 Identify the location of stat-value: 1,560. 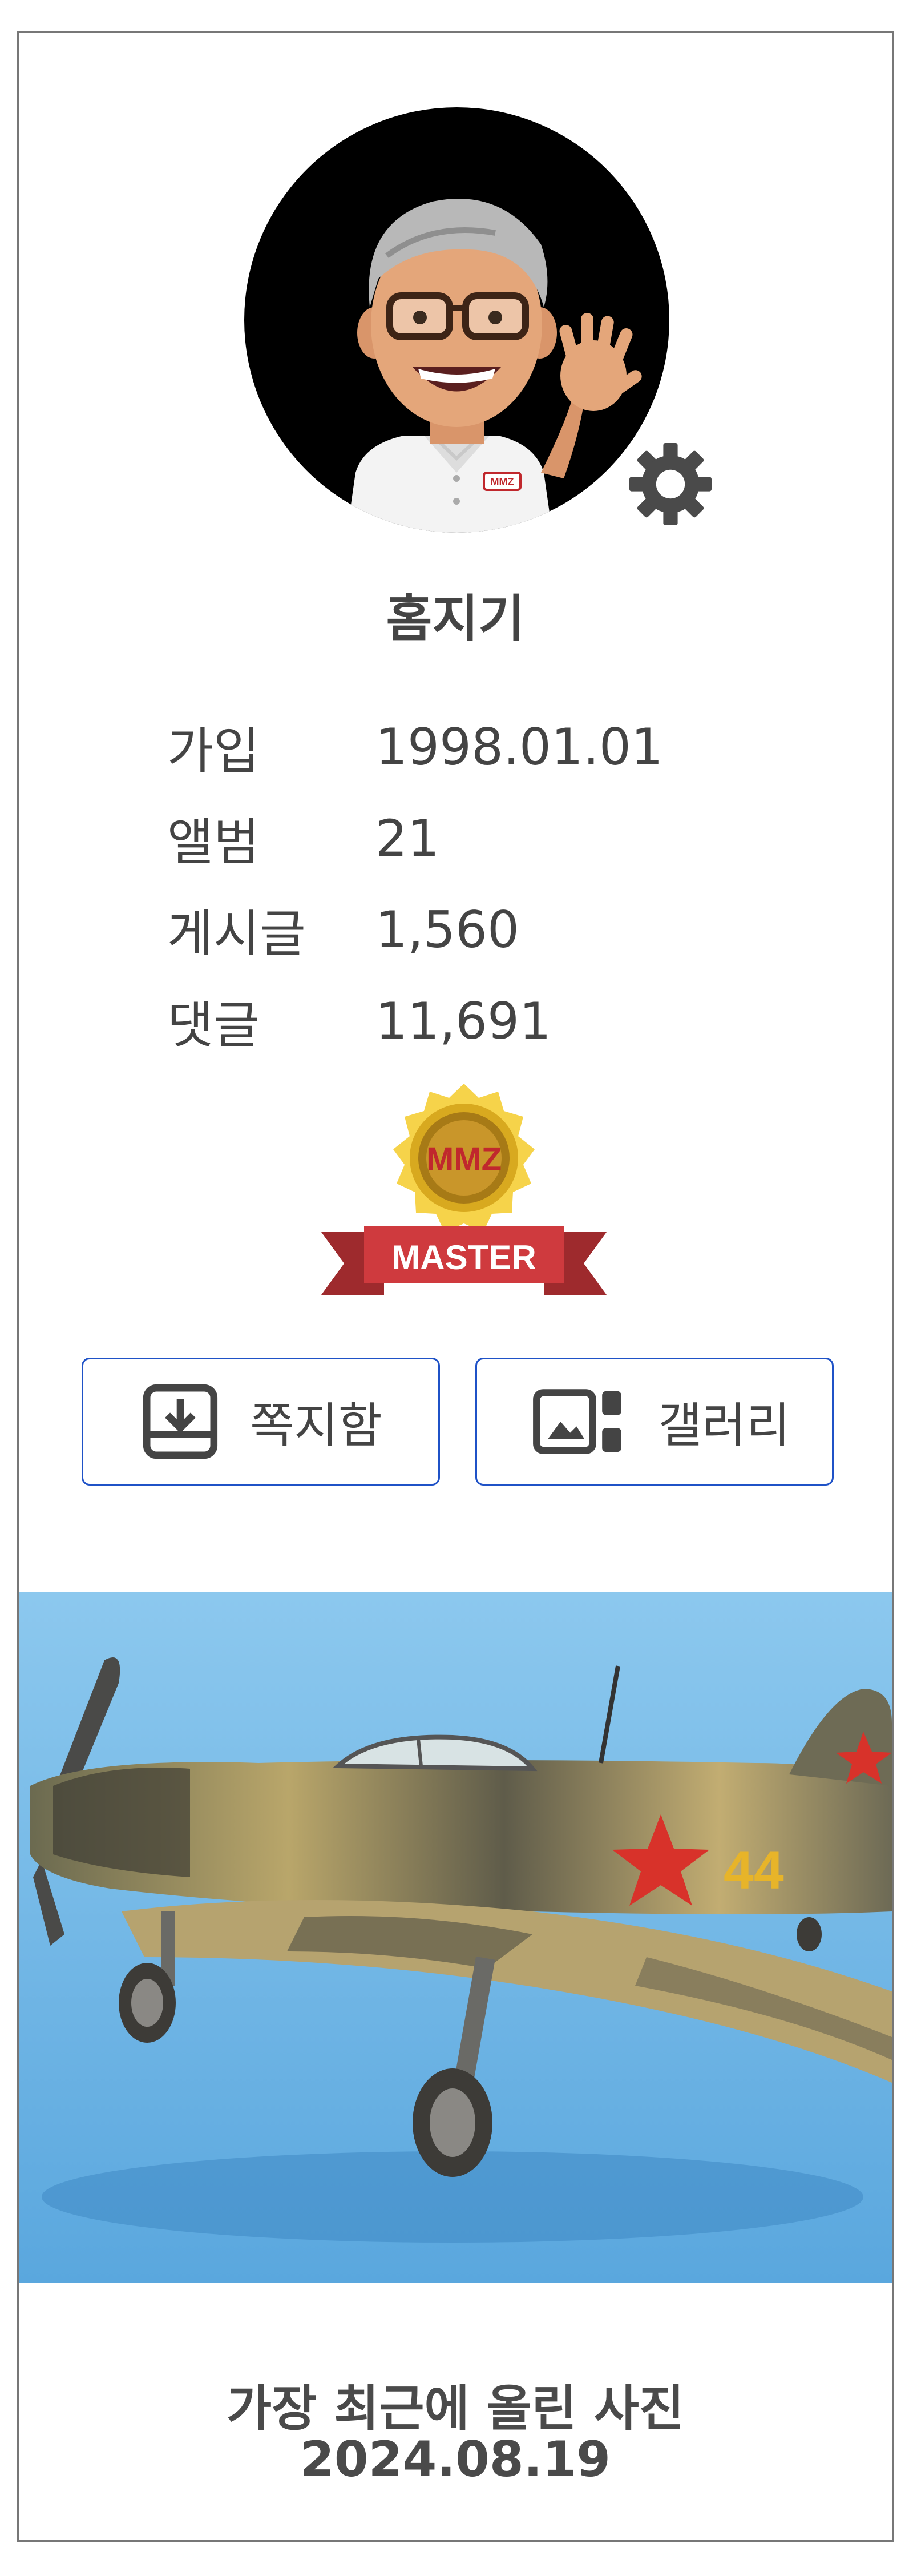
(447, 929).